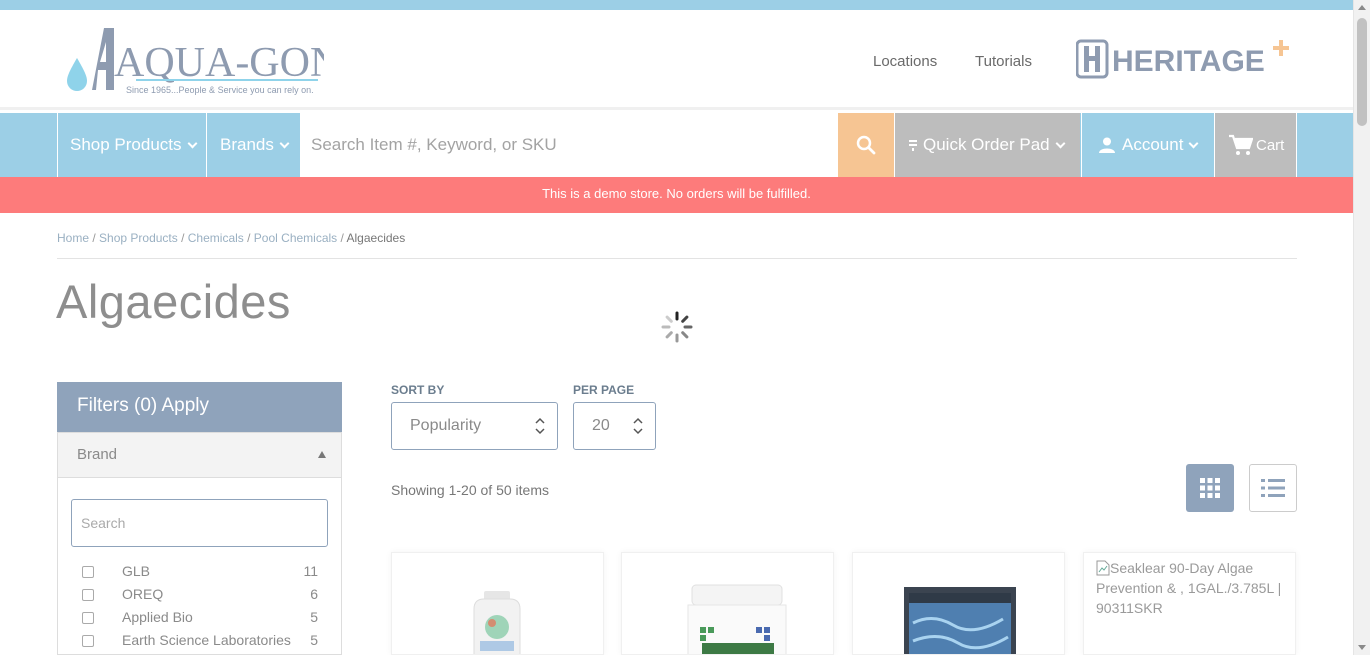 Image resolution: width=1370 pixels, height=655 pixels. What do you see at coordinates (905, 61) in the screenshot?
I see `locations-link: Locations` at bounding box center [905, 61].